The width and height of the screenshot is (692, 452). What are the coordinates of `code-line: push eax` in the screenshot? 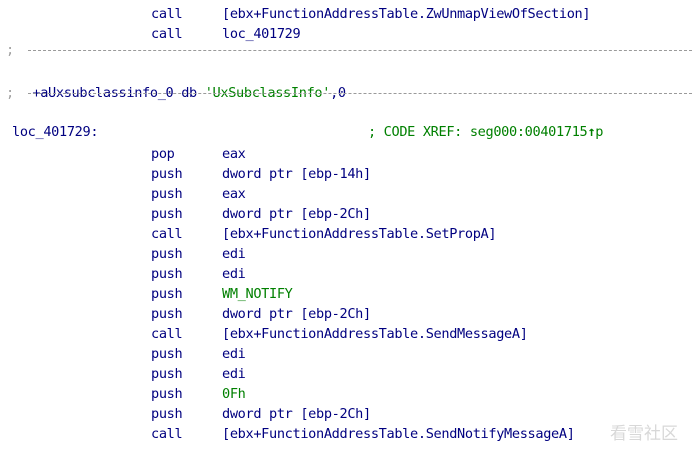 It's located at (123, 194).